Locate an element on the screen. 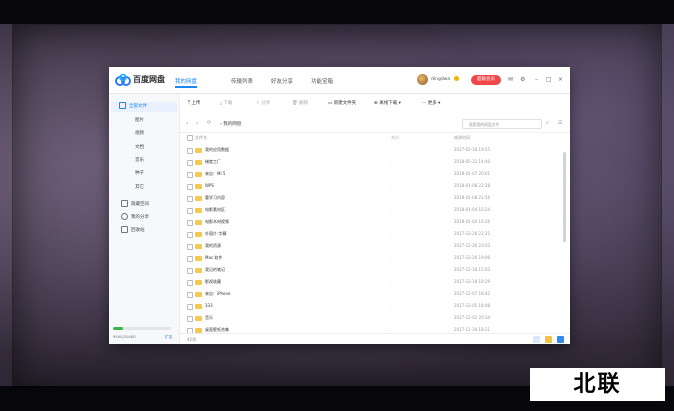 Image resolution: width=674 pixels, height=411 pixels. table-row: 音乐 - 2017-12-02 20:34 is located at coordinates (372, 318).